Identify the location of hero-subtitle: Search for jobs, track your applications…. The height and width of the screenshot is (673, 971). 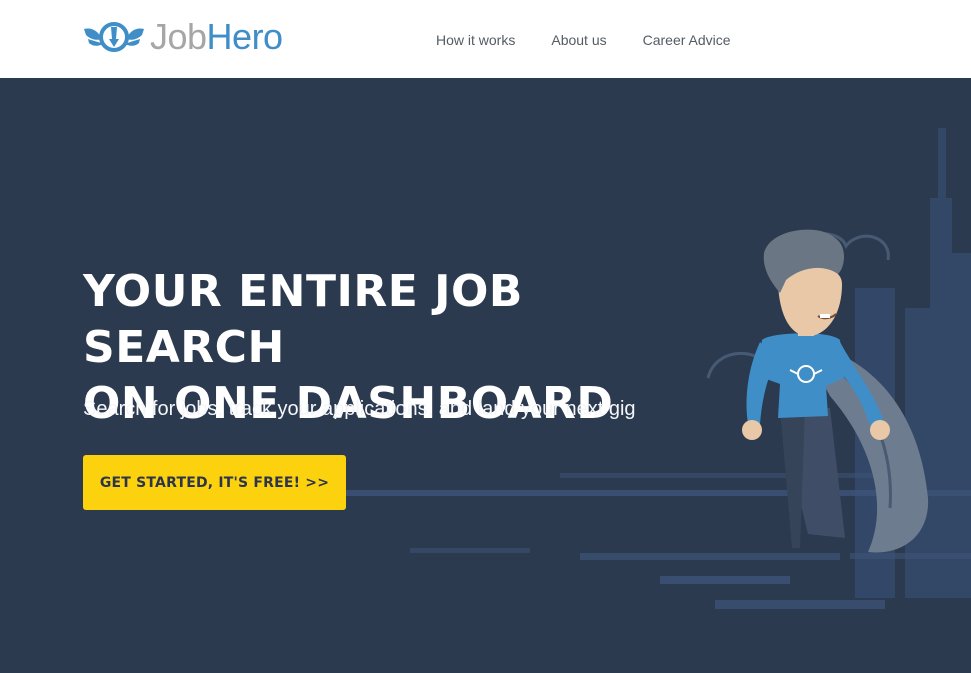
(359, 409).